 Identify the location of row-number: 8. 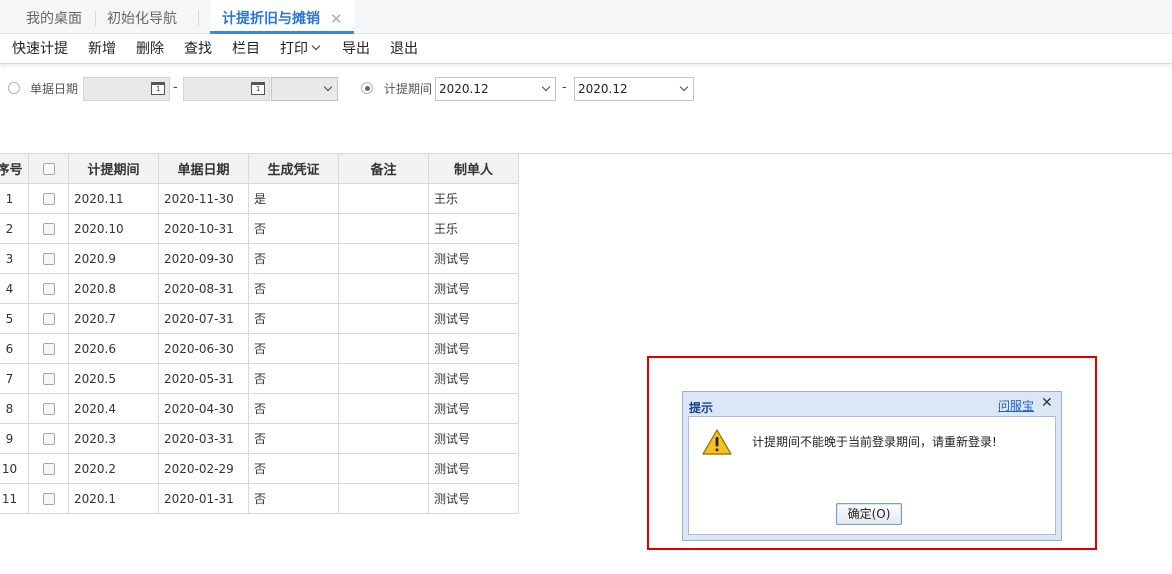
(14, 408).